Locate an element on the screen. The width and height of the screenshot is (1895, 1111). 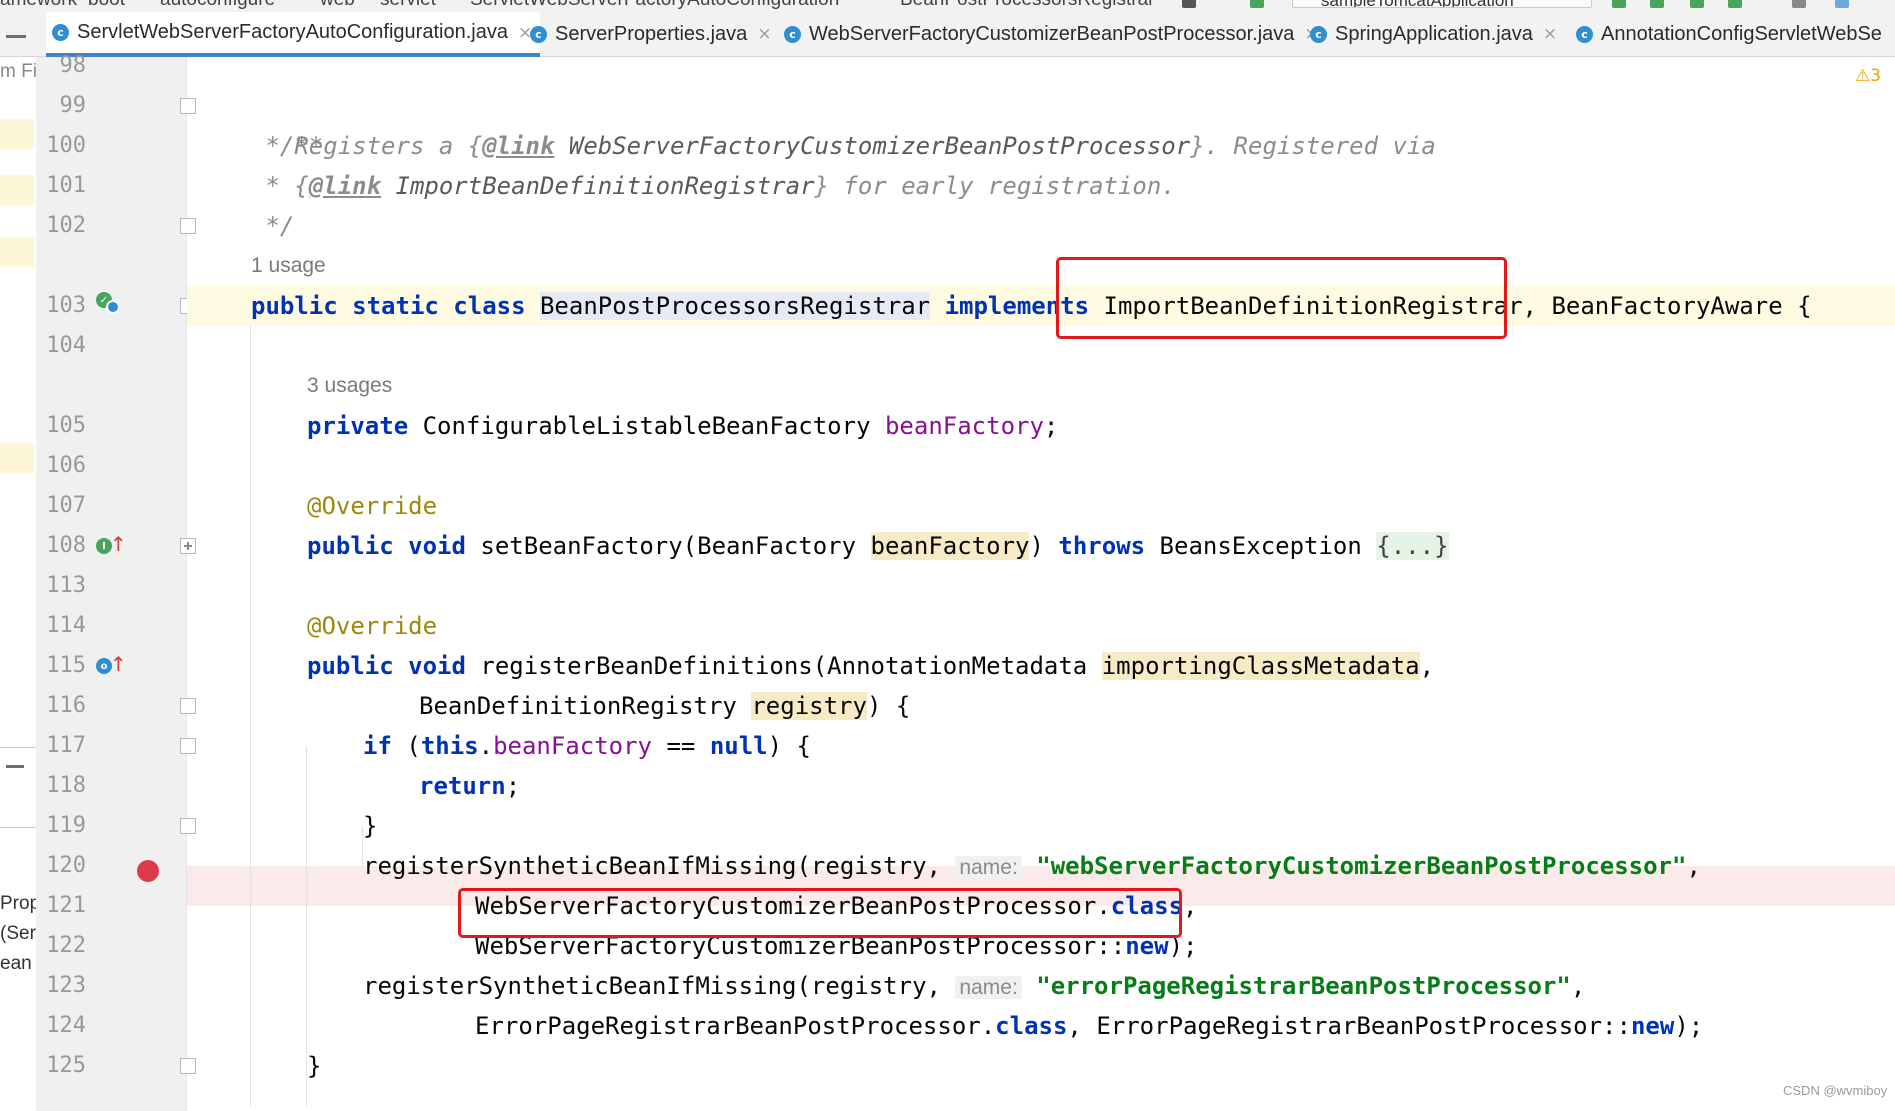
line-number: 119 is located at coordinates (66, 825).